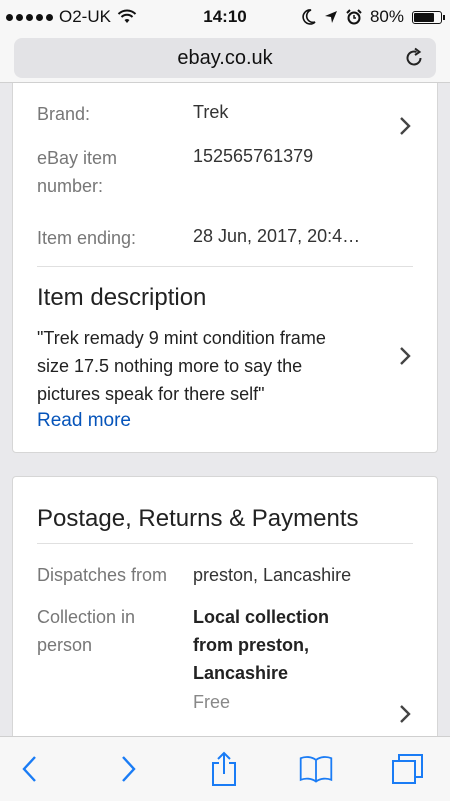 The image size is (450, 801). Describe the element at coordinates (151, 394) in the screenshot. I see `description-line-3: pictures speak for there self"` at that location.